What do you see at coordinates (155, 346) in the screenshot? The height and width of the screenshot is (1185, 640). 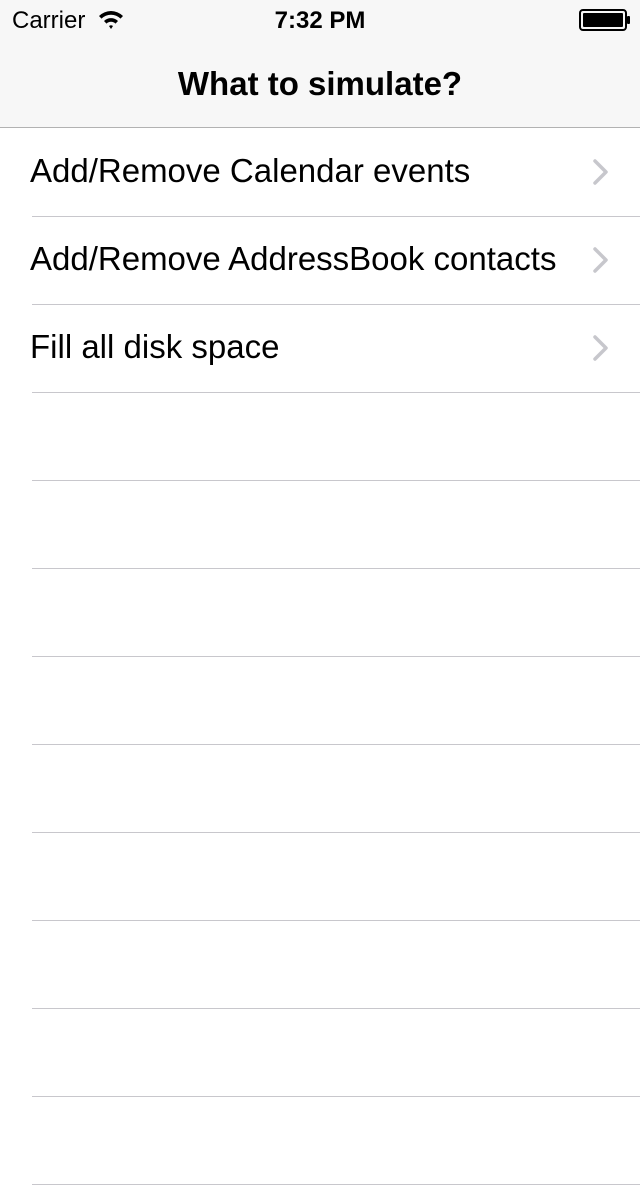 I see `list-item-label: Fill all disk space` at bounding box center [155, 346].